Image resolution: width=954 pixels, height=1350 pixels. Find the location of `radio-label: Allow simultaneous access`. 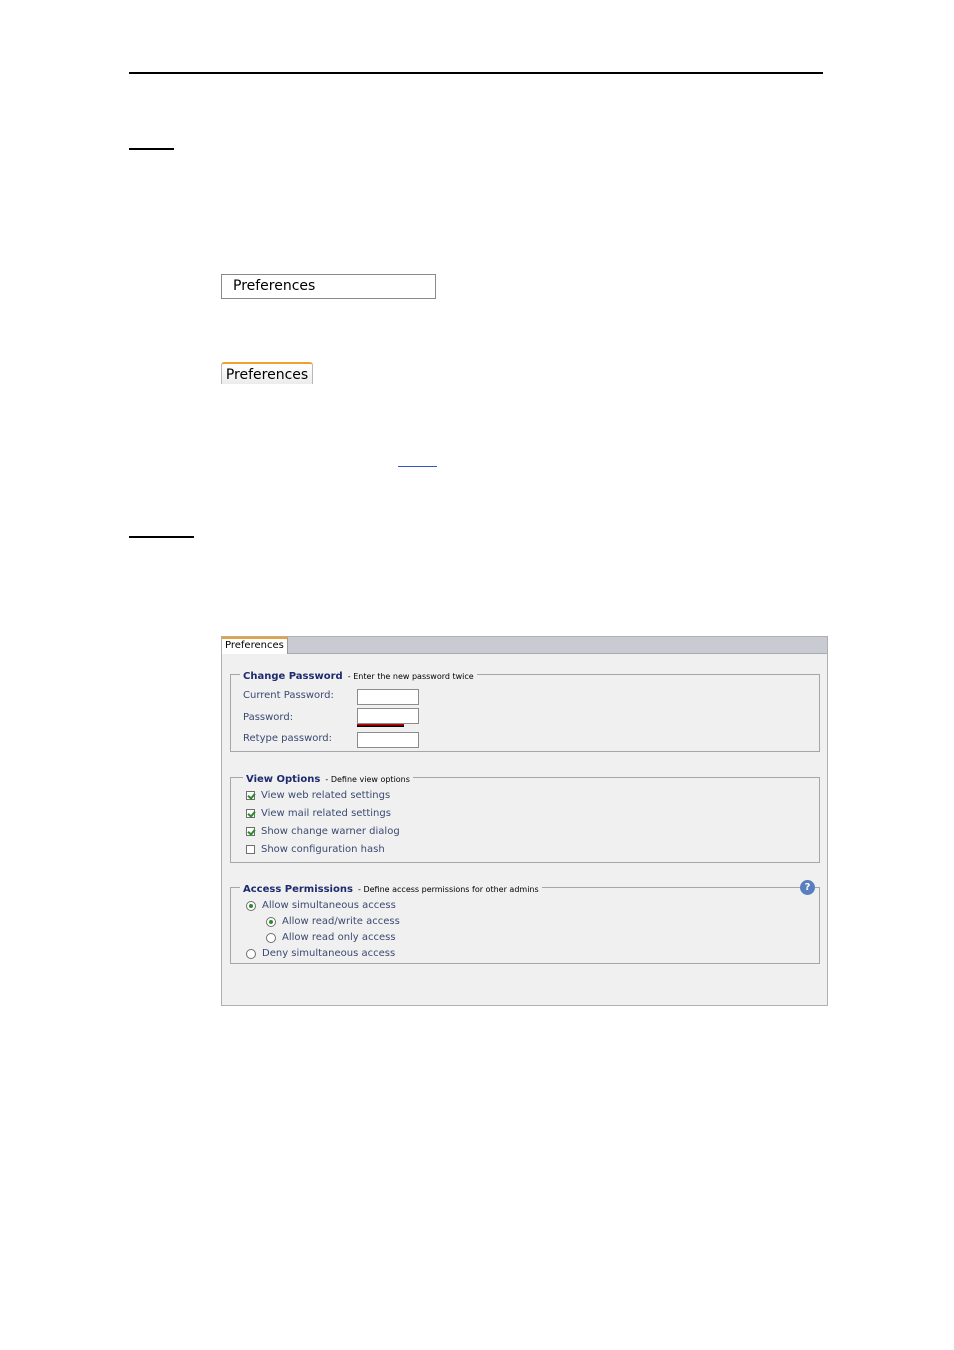

radio-label: Allow simultaneous access is located at coordinates (329, 905).